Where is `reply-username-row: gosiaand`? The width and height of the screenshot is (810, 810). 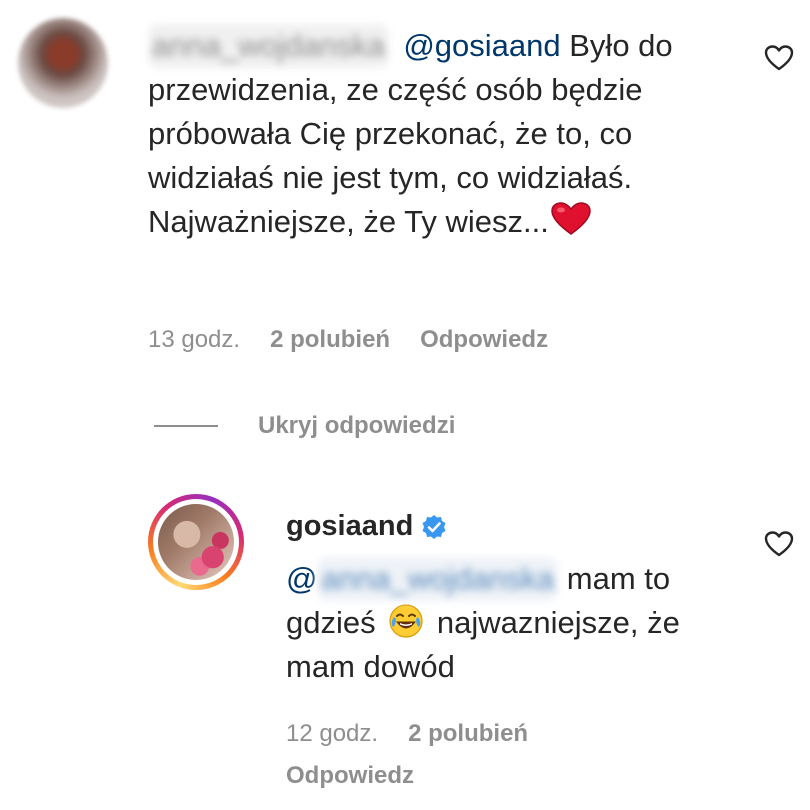
reply-username-row: gosiaand is located at coordinates (366, 526).